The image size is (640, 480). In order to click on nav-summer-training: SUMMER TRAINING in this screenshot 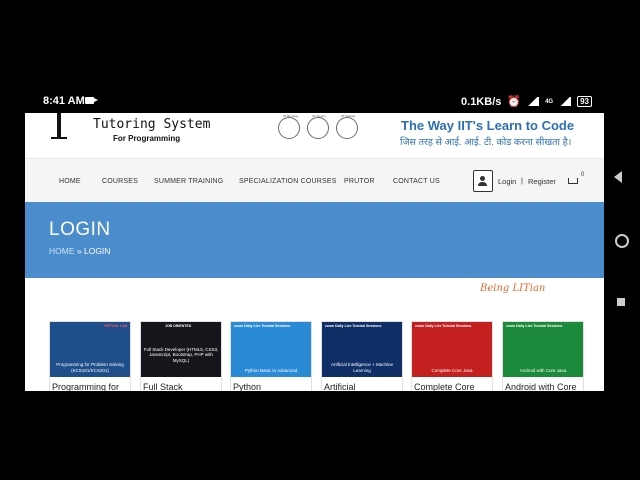, I will do `click(188, 181)`.